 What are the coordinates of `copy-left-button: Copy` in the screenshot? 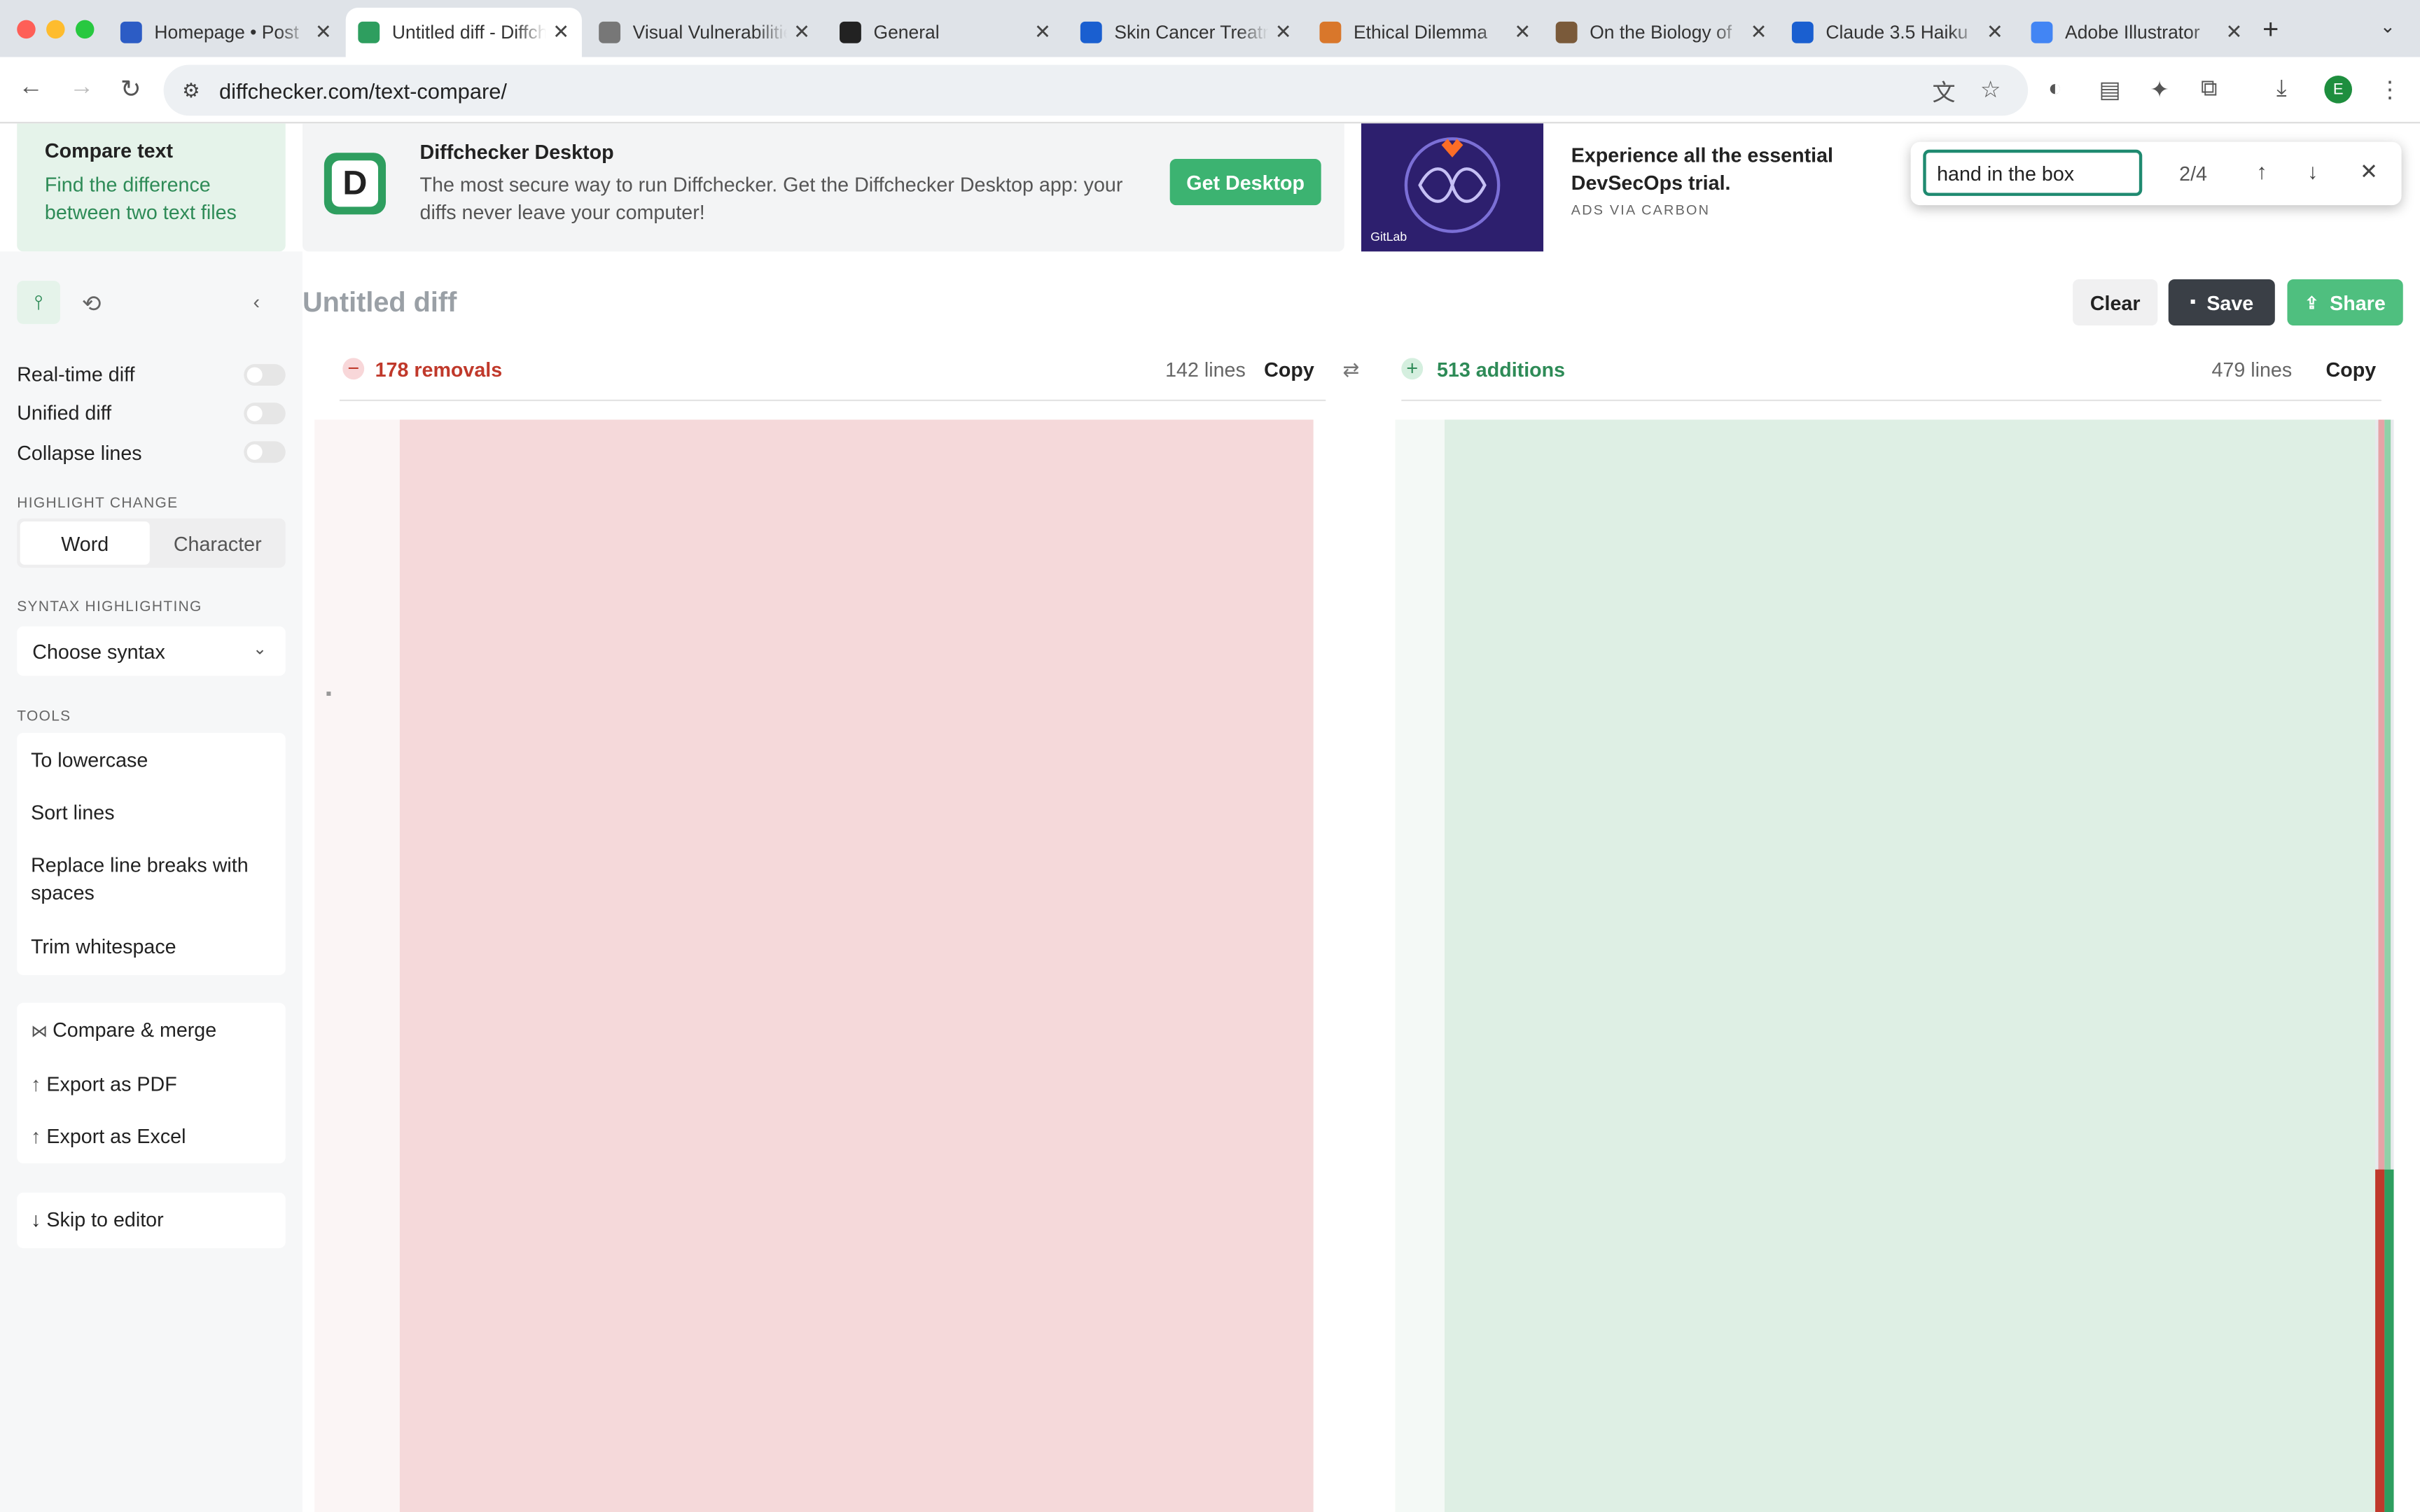 It's located at (1289, 369).